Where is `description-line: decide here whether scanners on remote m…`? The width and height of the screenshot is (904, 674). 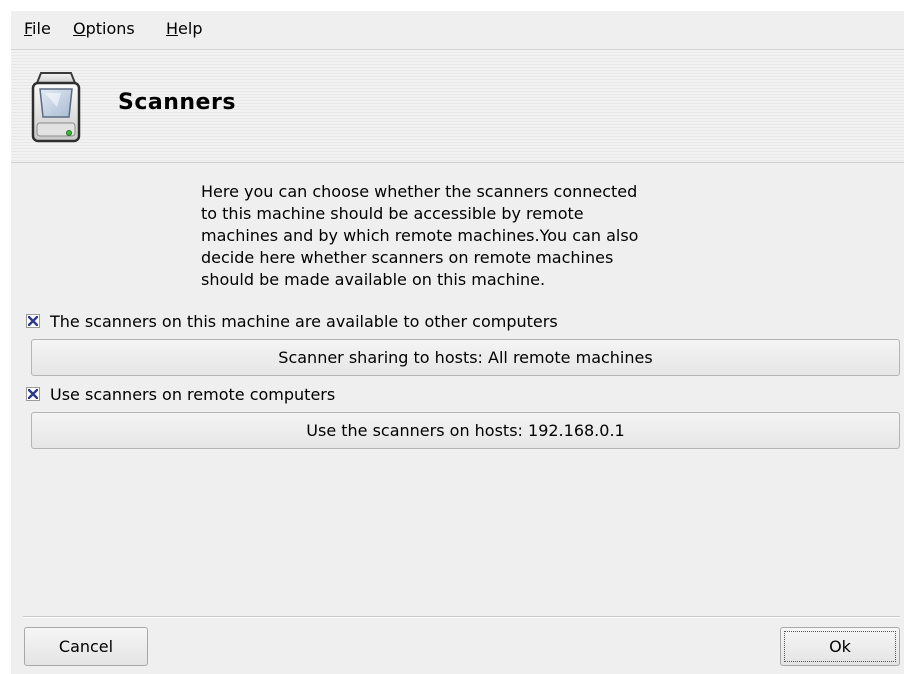
description-line: decide here whether scanners on remote m… is located at coordinates (407, 257).